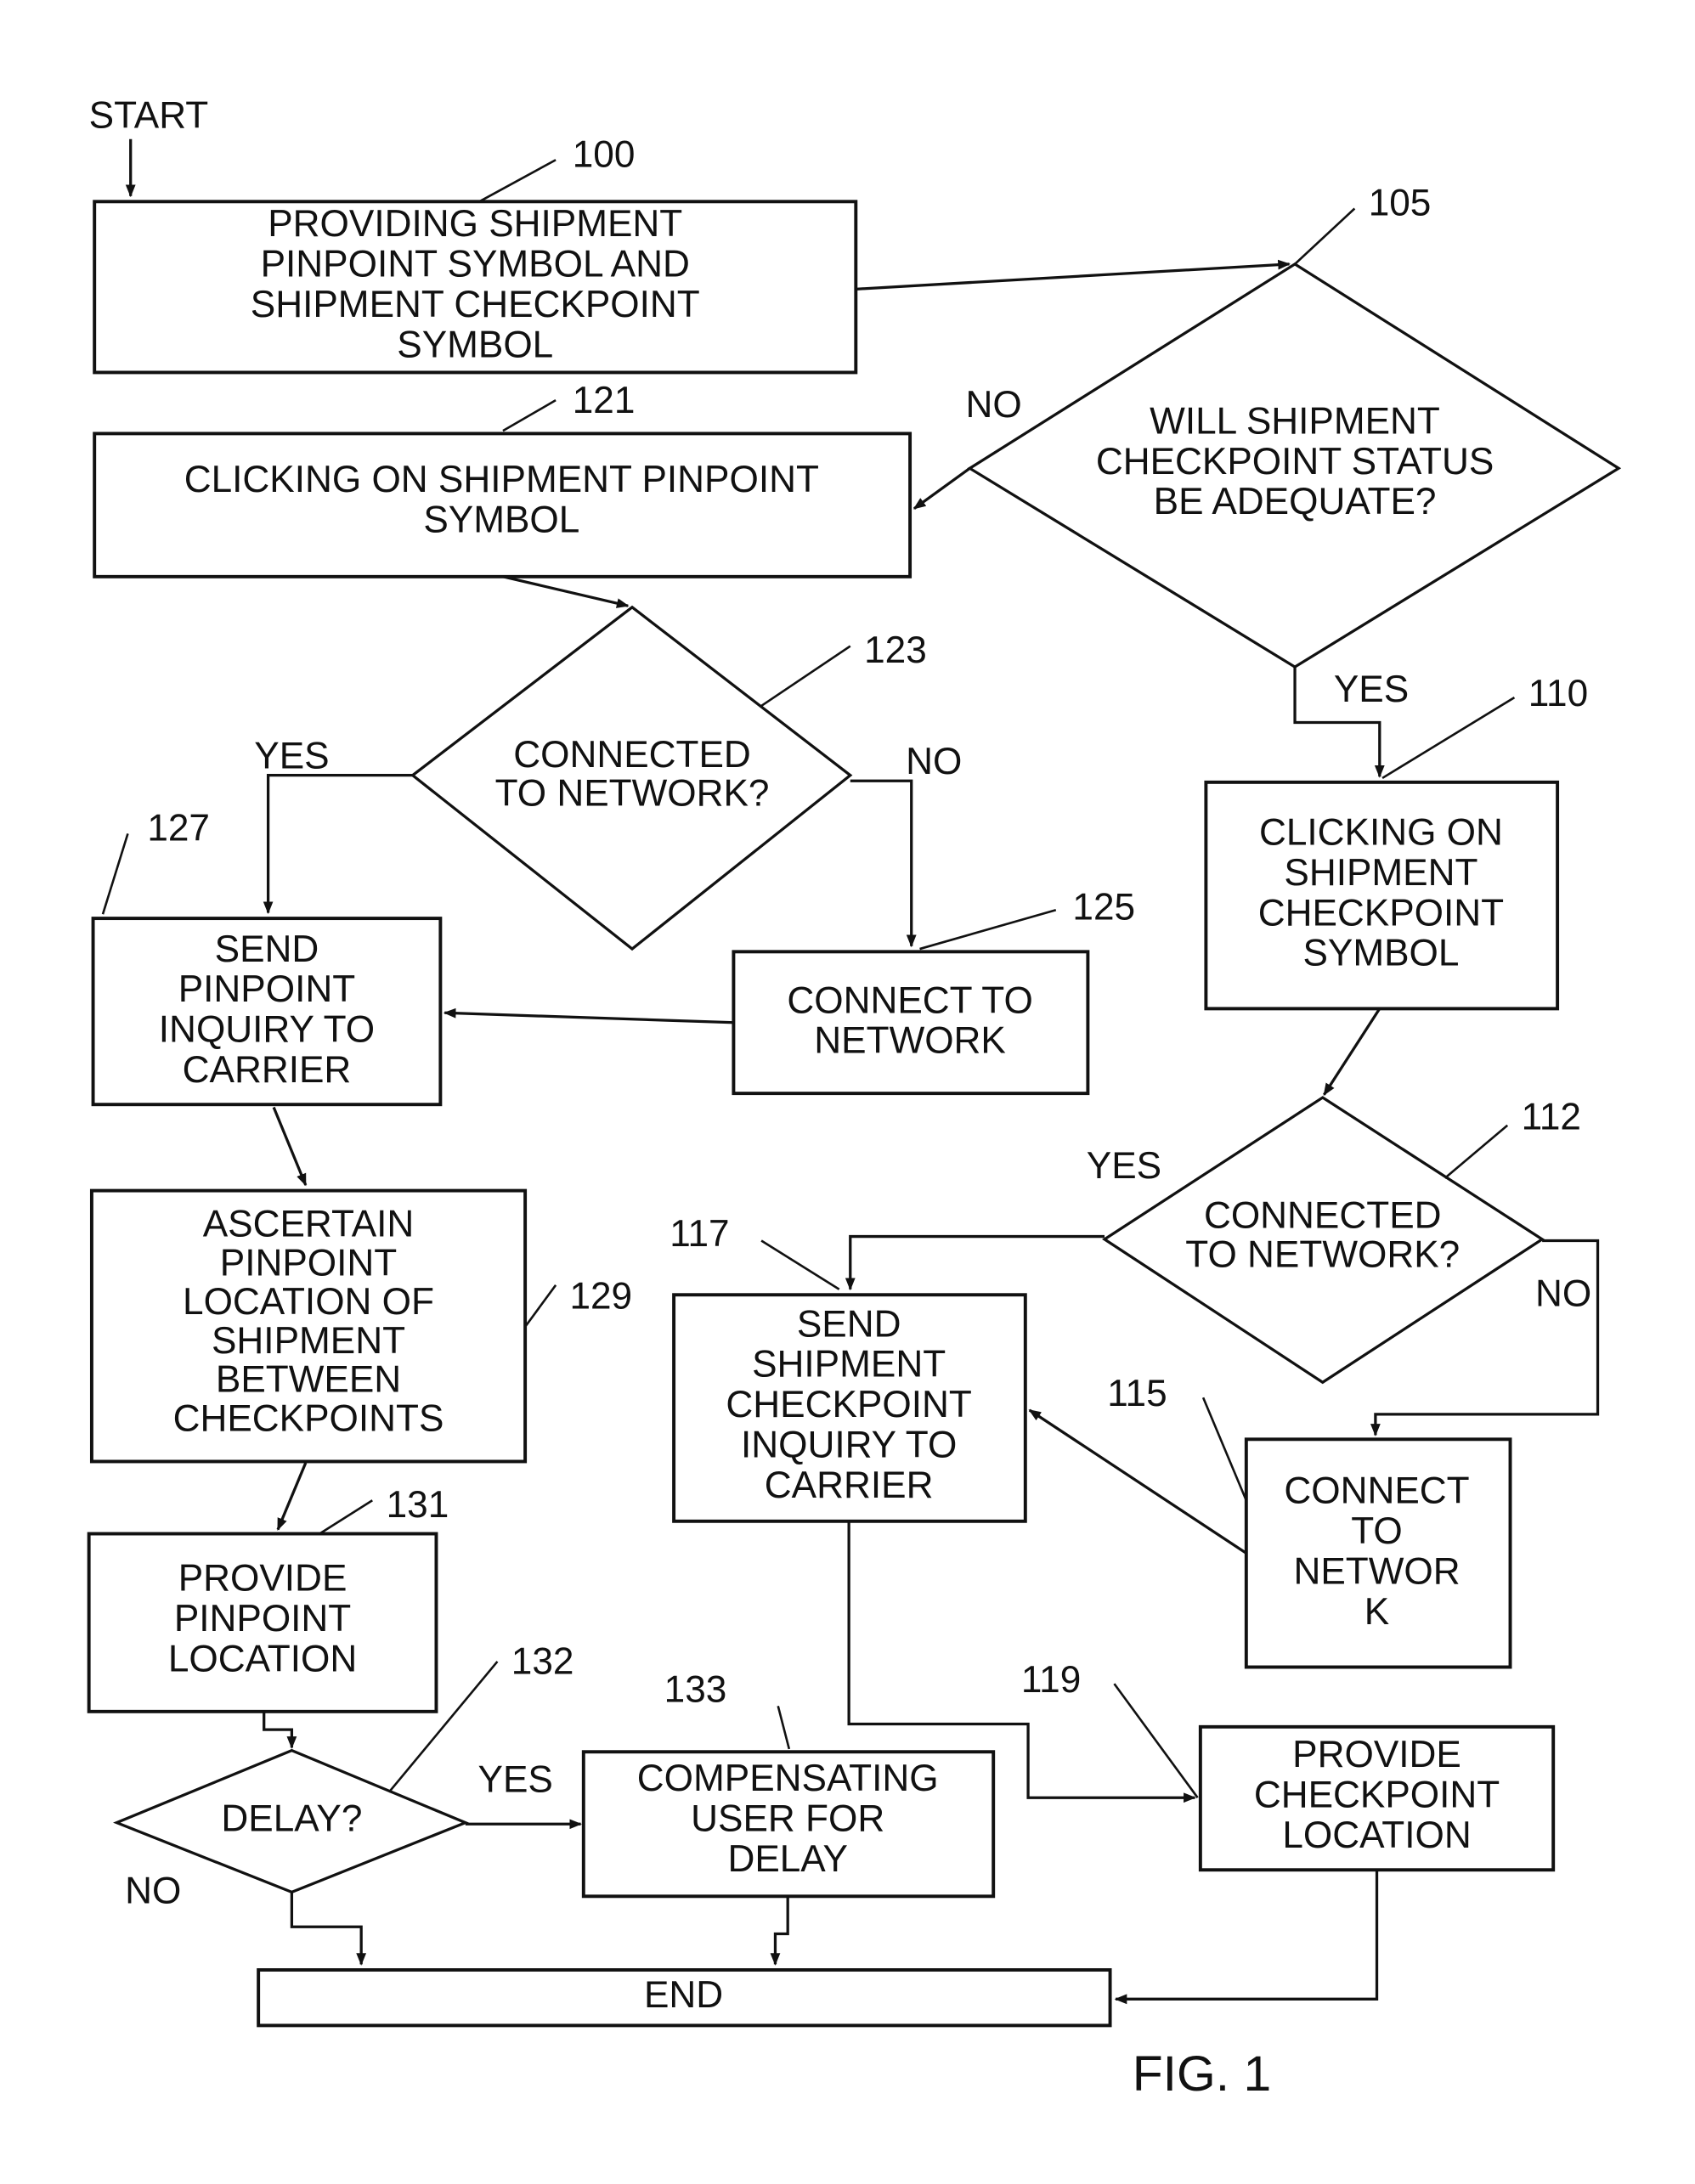 The height and width of the screenshot is (2184, 1695). What do you see at coordinates (308, 1419) in the screenshot?
I see `svg-text: CHECKPOINTS` at bounding box center [308, 1419].